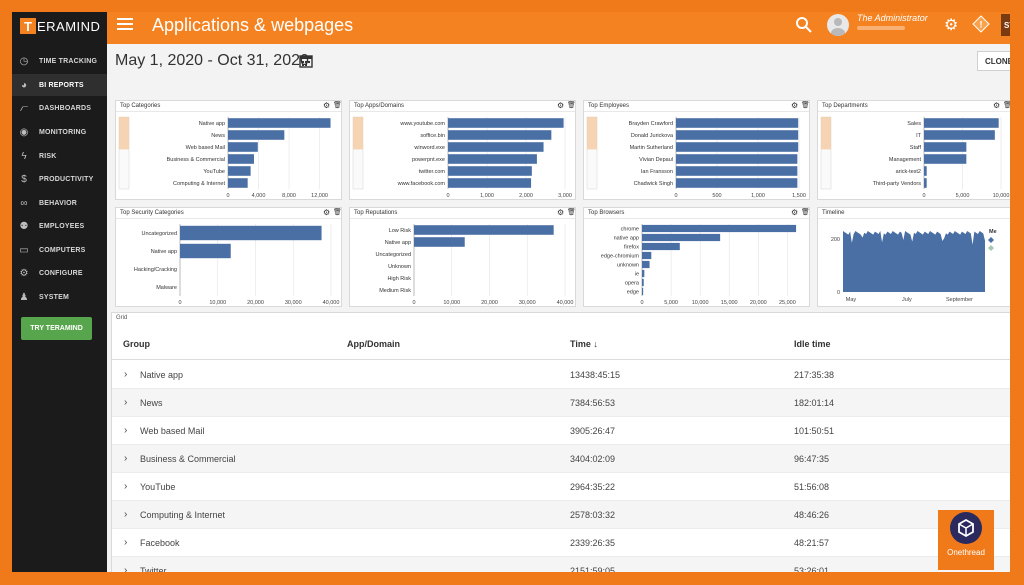 This screenshot has height=585, width=1024. What do you see at coordinates (561, 375) in the screenshot?
I see `table-row: › Native app 13438:45:15 217:35:38` at bounding box center [561, 375].